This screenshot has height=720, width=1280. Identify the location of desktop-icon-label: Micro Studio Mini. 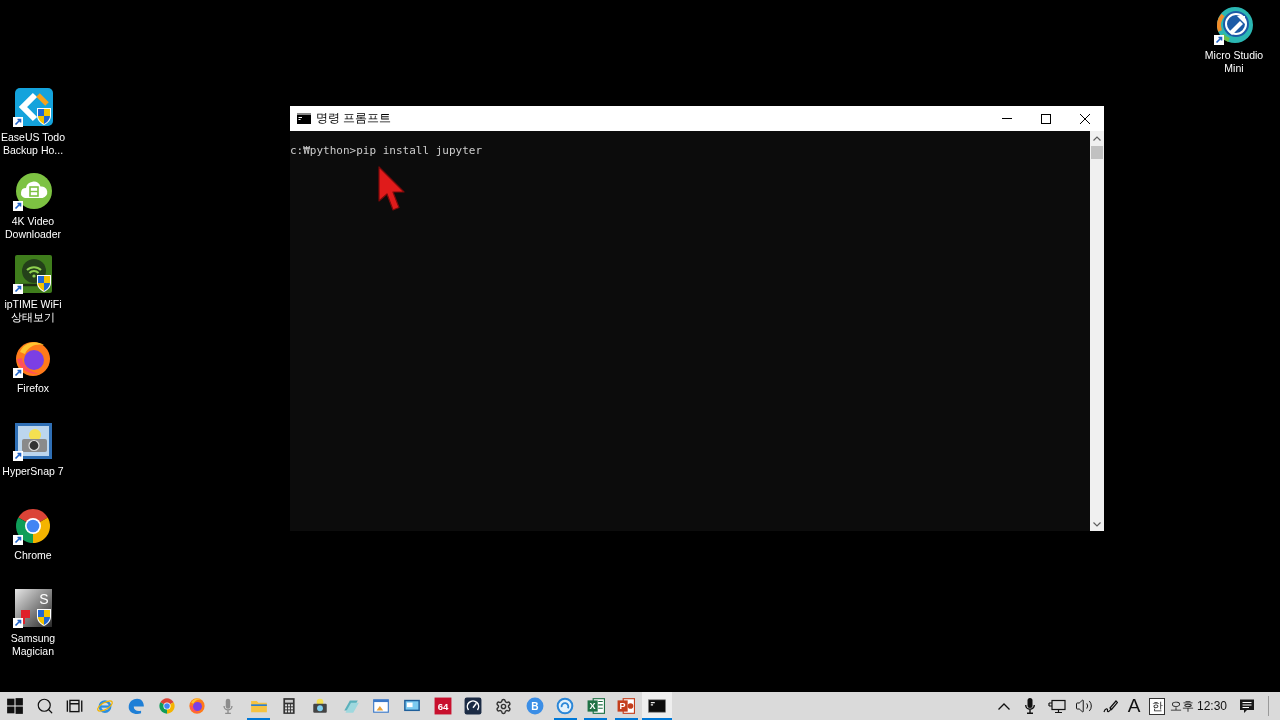
(1234, 62).